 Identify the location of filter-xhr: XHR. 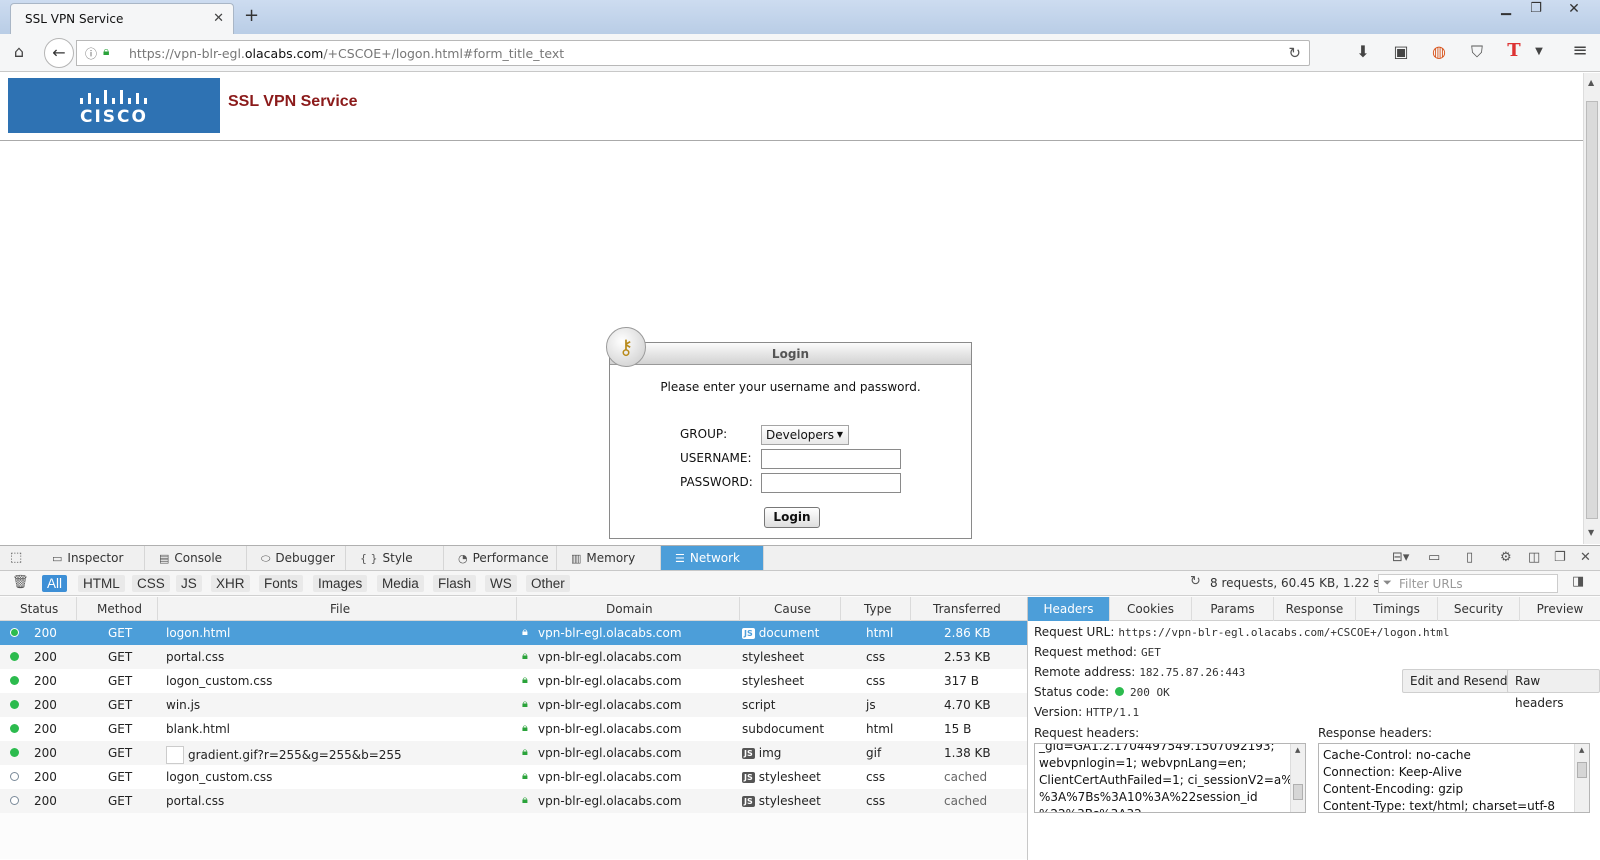
(230, 583).